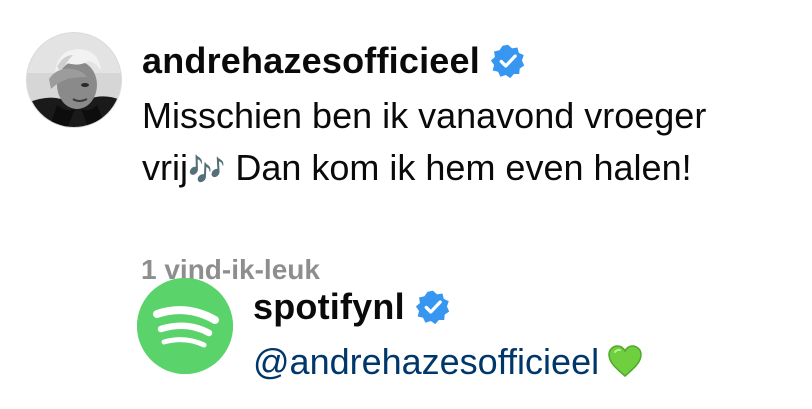  Describe the element at coordinates (311, 61) in the screenshot. I see `username: andrehazesofficieel` at that location.